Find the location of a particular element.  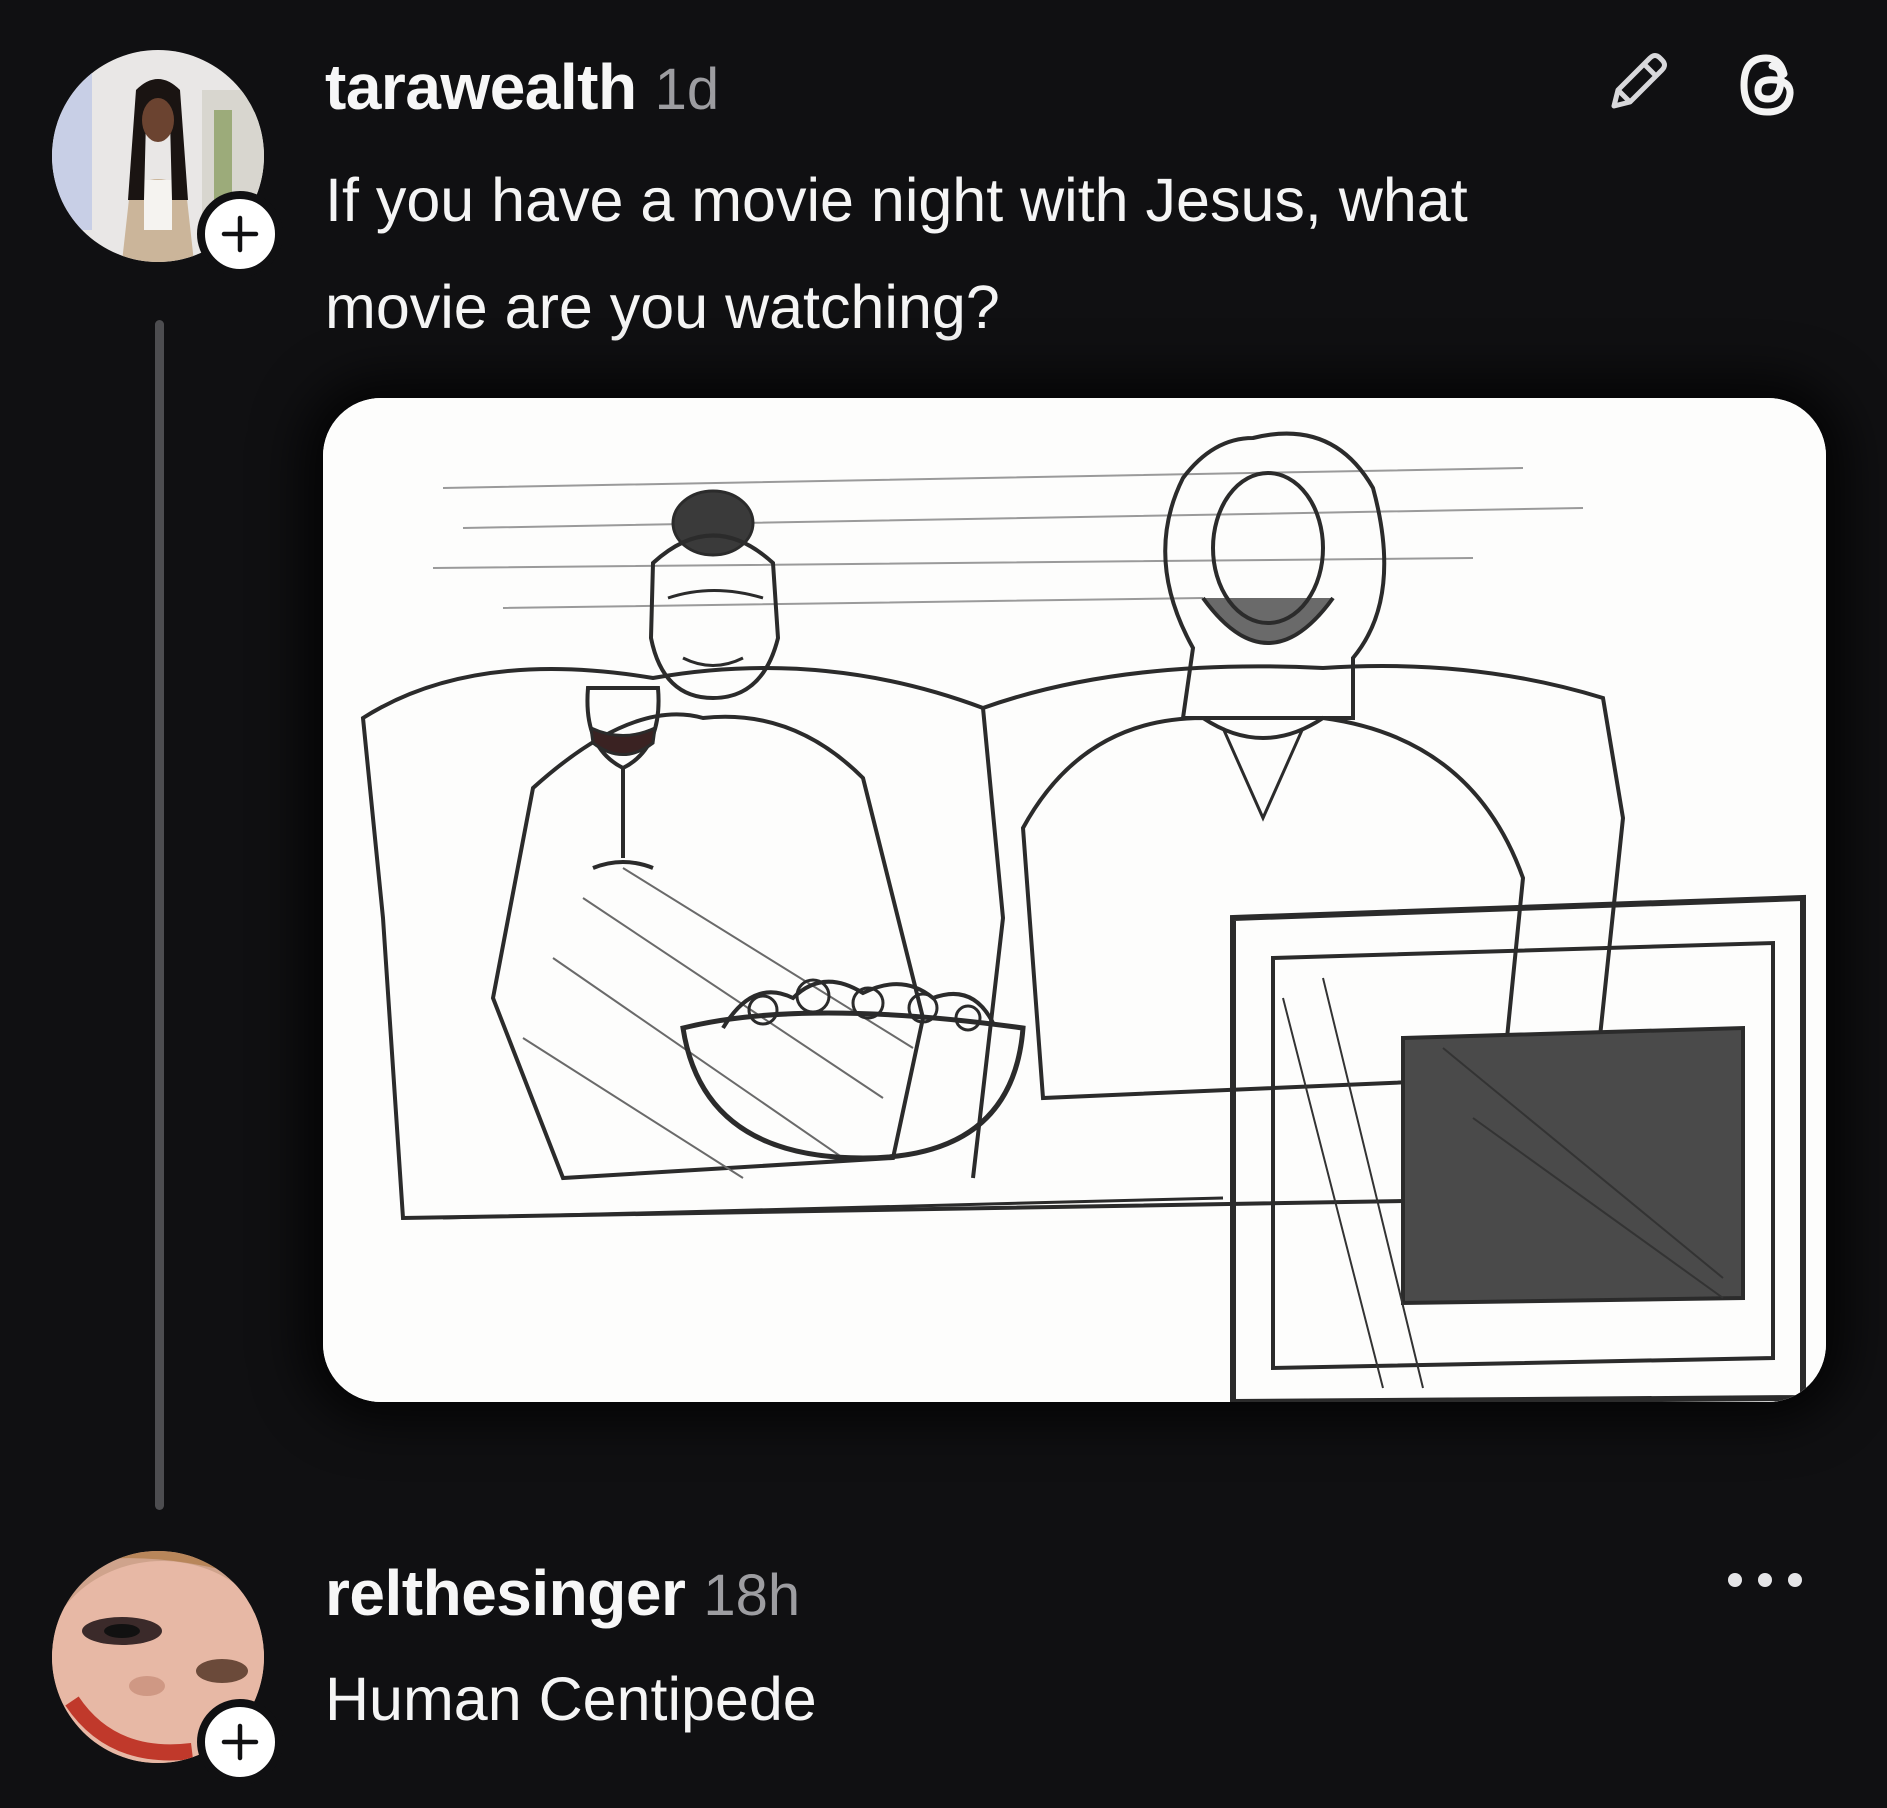

post-time: 18h is located at coordinates (752, 1595).